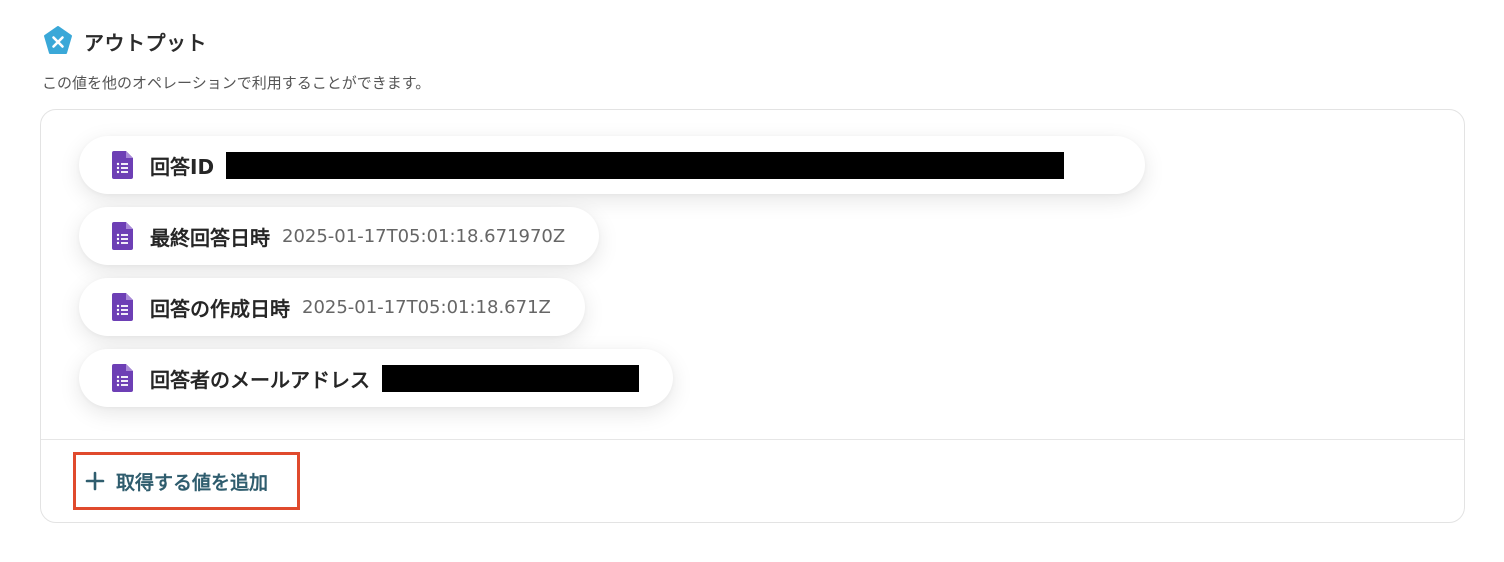 The width and height of the screenshot is (1504, 562). I want to click on plus-icon, so click(95, 481).